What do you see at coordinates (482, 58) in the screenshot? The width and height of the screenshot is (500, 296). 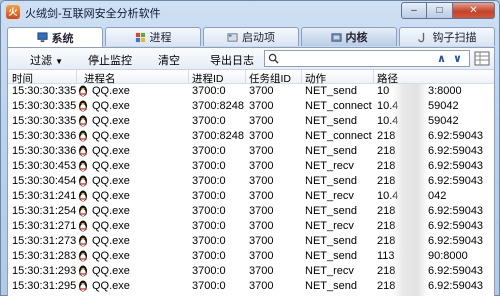 I see `column-settings-icon` at bounding box center [482, 58].